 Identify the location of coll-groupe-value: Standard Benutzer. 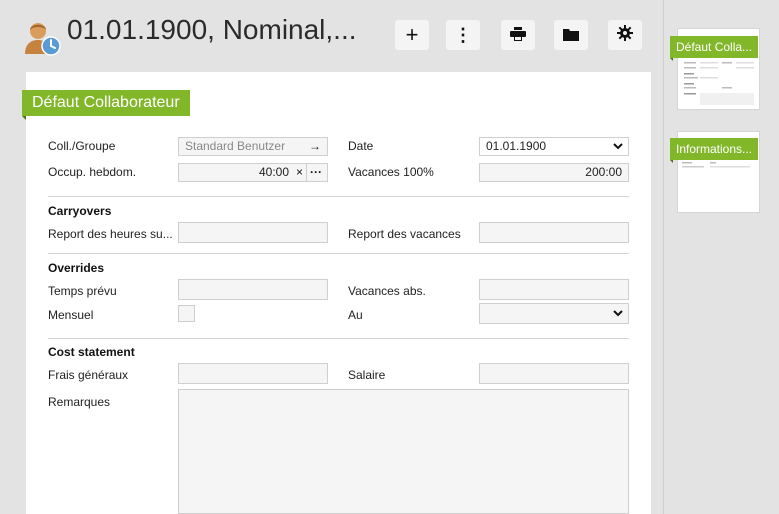
(235, 146).